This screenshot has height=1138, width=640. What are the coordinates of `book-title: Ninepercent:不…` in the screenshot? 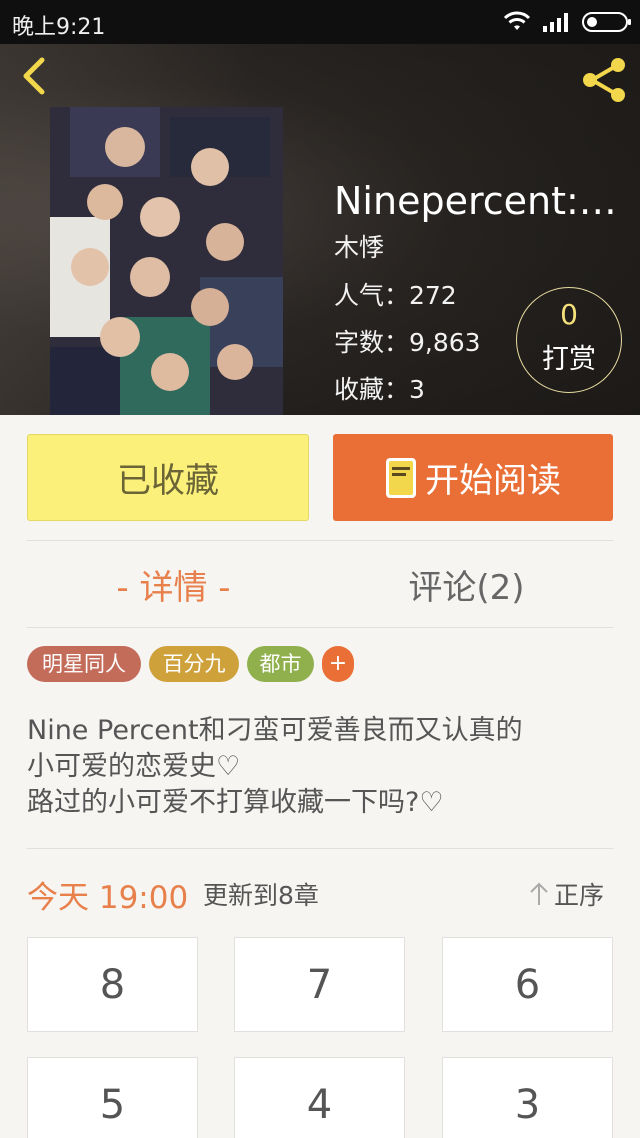 It's located at (487, 201).